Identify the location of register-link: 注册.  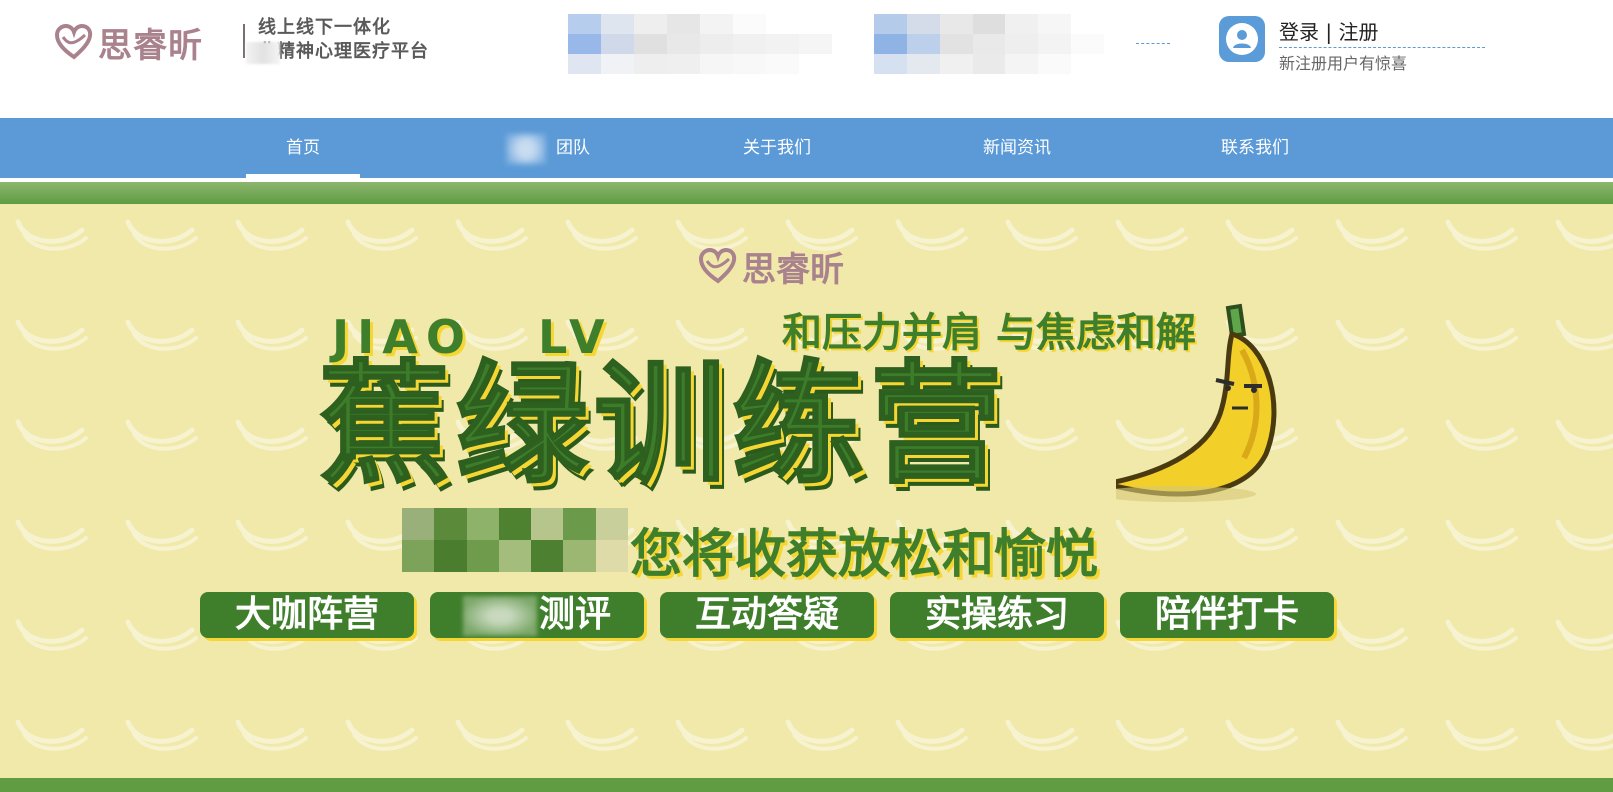
(1358, 32).